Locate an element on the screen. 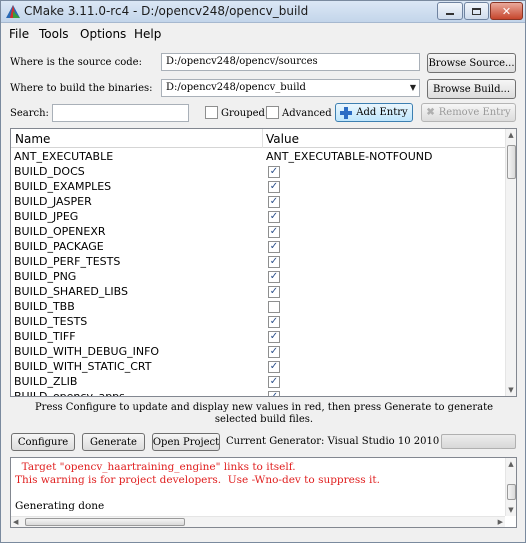  table-row: BUILD_OPENEXR ✓ is located at coordinates (258, 232).